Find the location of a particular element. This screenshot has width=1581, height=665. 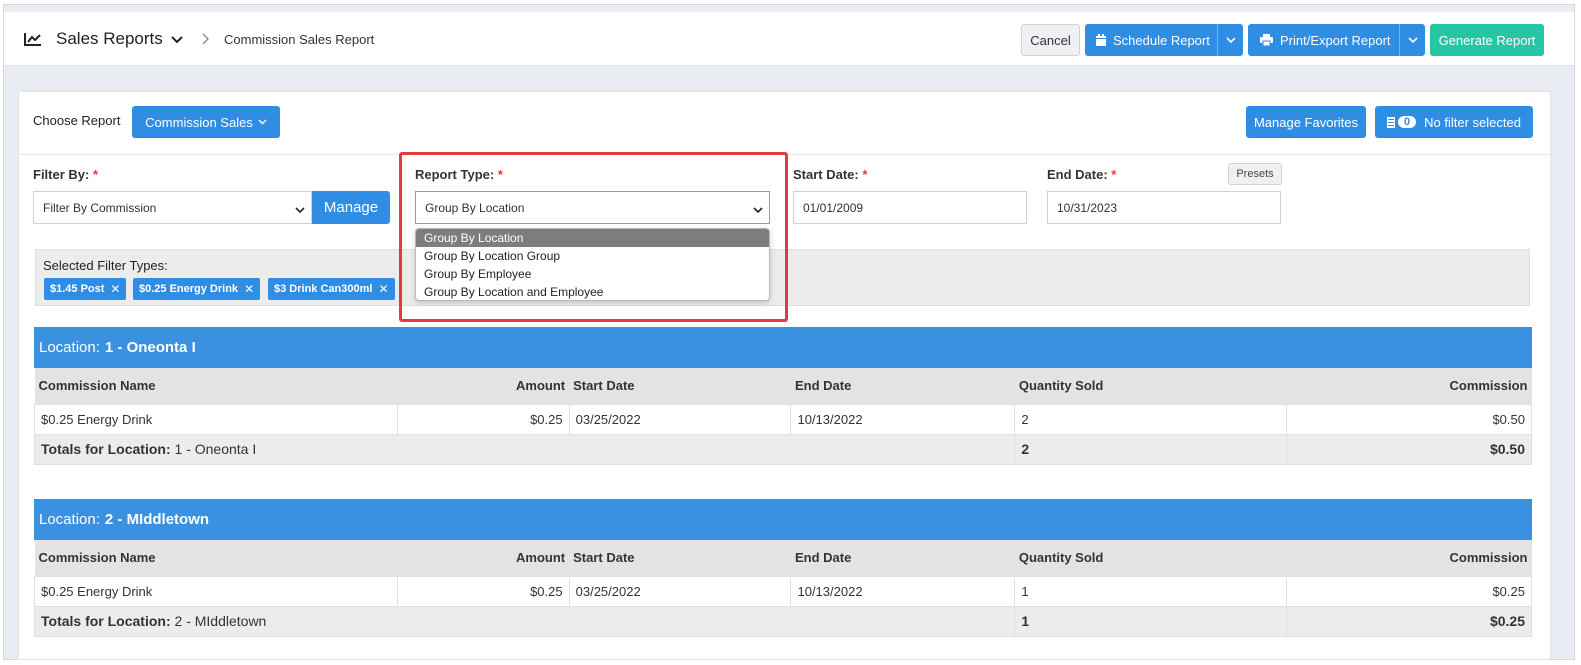

manage-button: Manage is located at coordinates (351, 207).